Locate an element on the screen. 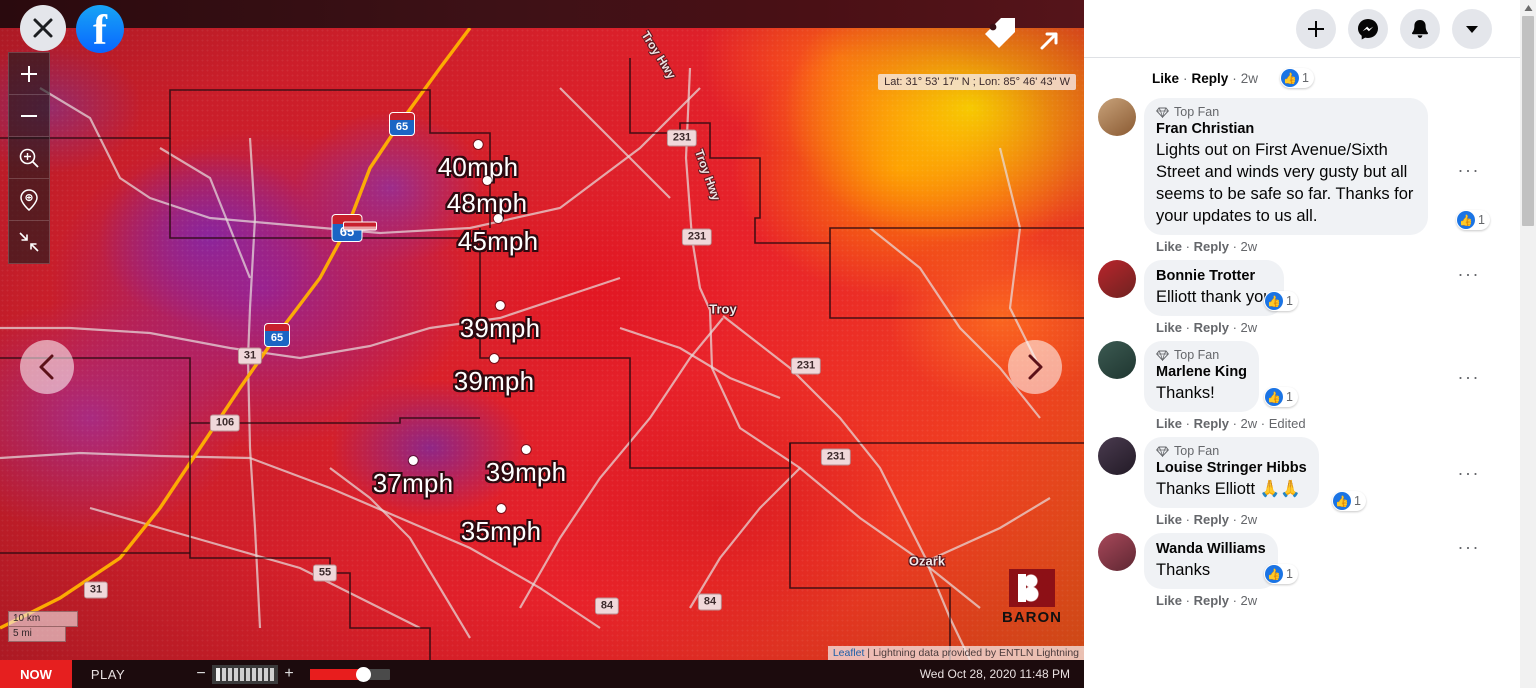  collapse-arrows-icon is located at coordinates (29, 242).